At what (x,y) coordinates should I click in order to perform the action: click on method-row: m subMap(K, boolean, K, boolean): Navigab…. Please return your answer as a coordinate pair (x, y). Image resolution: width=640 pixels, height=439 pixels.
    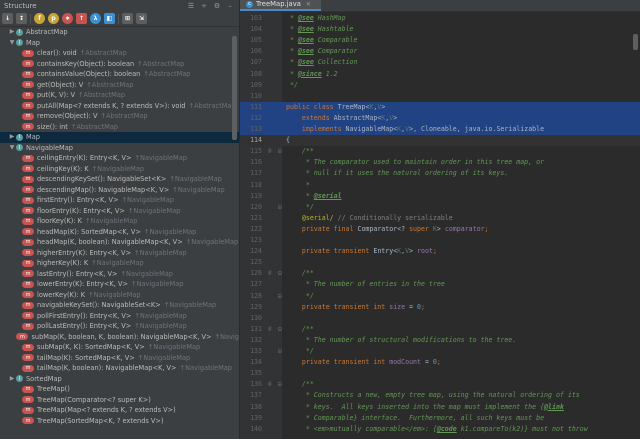
    Looking at the image, I should click on (119, 337).